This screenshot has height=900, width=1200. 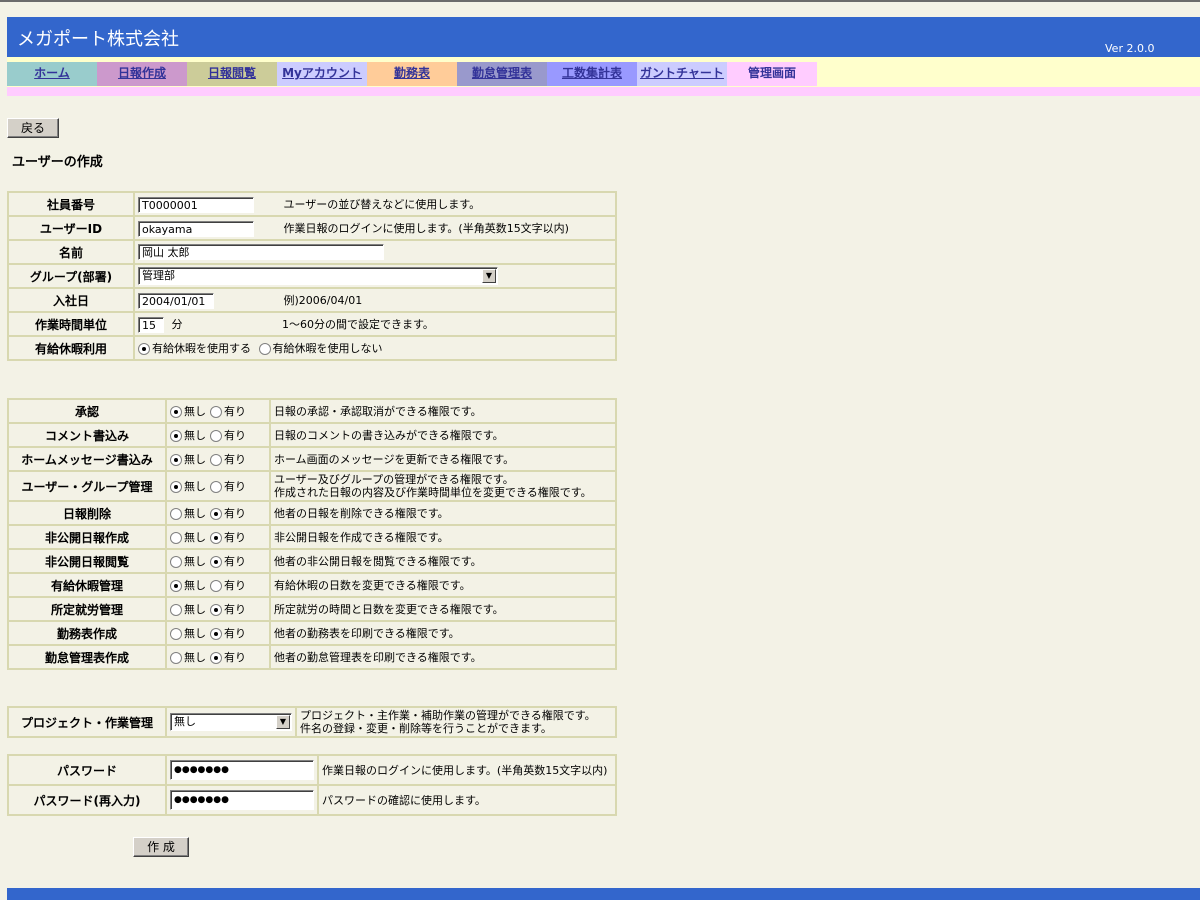 What do you see at coordinates (318, 276) in the screenshot?
I see `group-select: 管理部 ▼` at bounding box center [318, 276].